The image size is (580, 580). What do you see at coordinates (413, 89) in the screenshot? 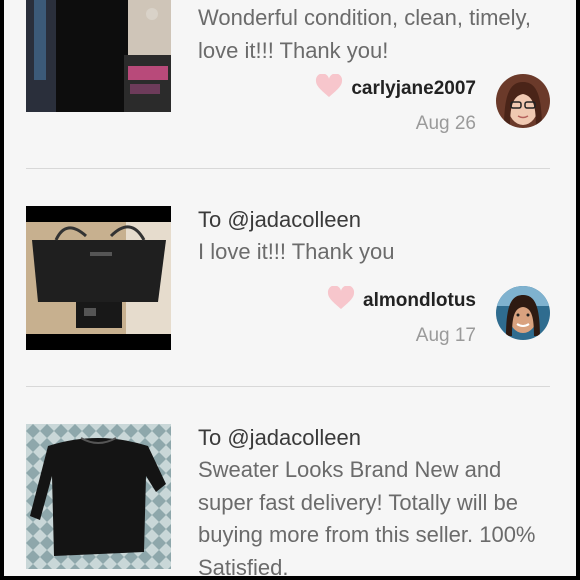
I see `reviewer-username: carlyjane2007` at bounding box center [413, 89].